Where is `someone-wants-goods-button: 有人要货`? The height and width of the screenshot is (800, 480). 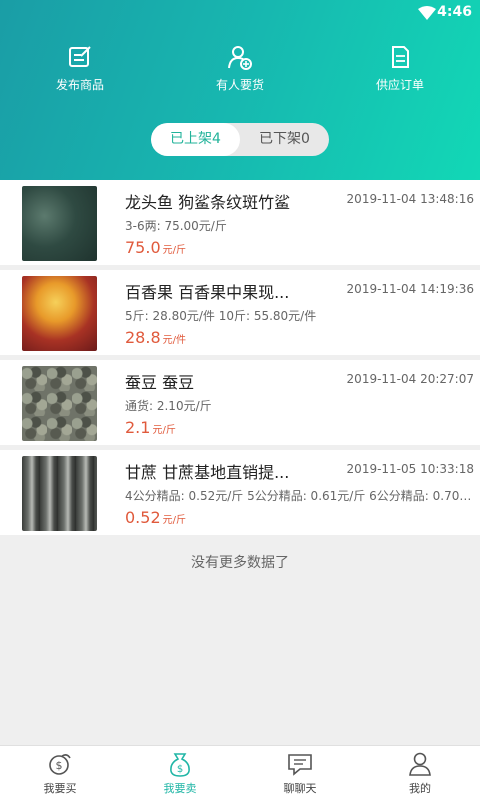
someone-wants-goods-button: 有人要货 is located at coordinates (240, 68).